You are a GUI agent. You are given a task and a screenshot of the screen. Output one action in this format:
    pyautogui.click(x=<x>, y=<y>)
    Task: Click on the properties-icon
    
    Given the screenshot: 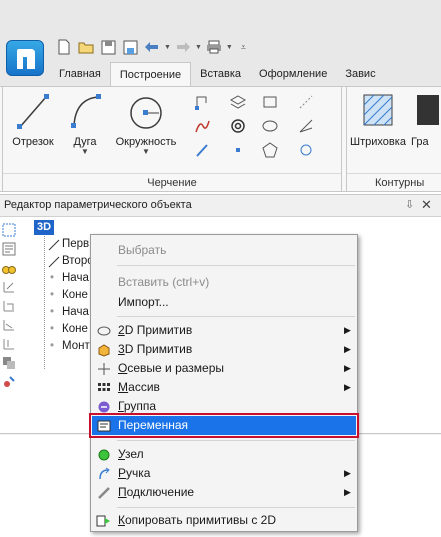 What is the action you would take?
    pyautogui.click(x=9, y=249)
    